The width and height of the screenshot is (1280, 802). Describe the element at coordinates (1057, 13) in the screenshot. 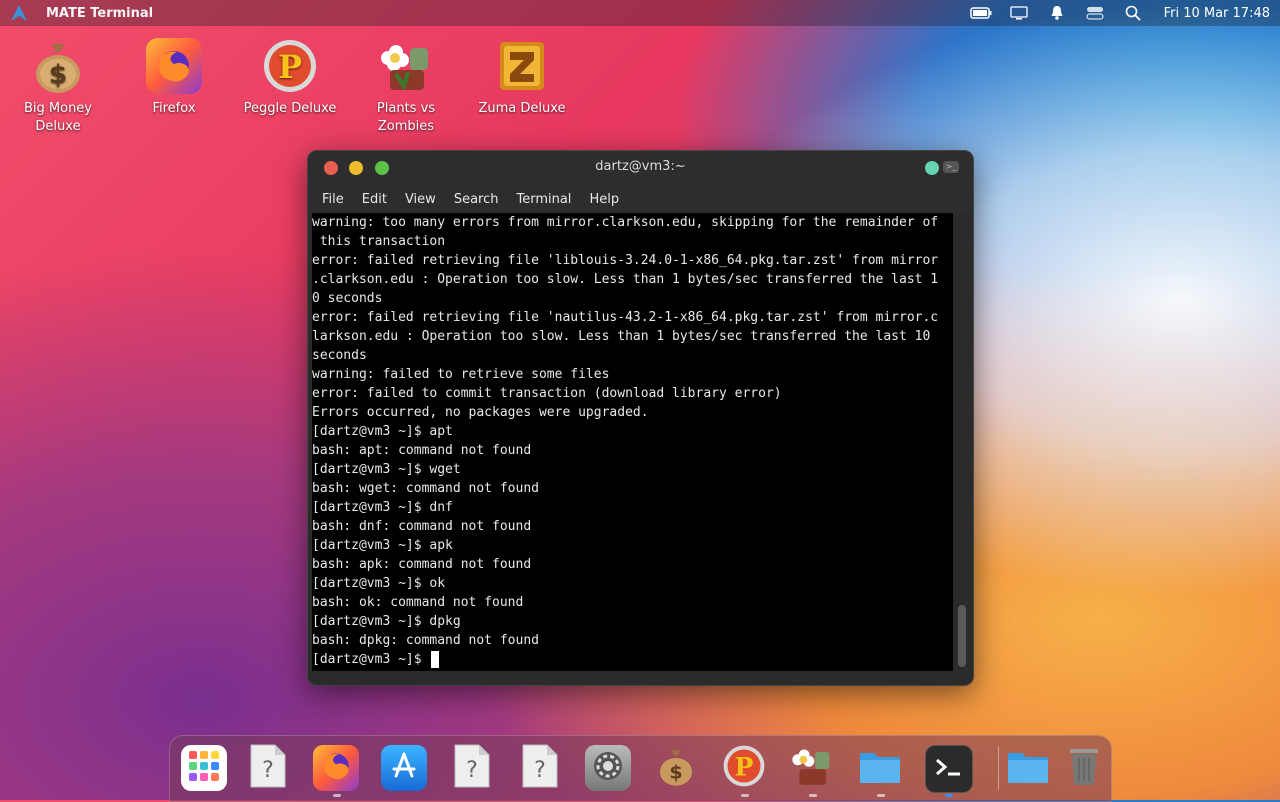

I see `notification-icon` at that location.